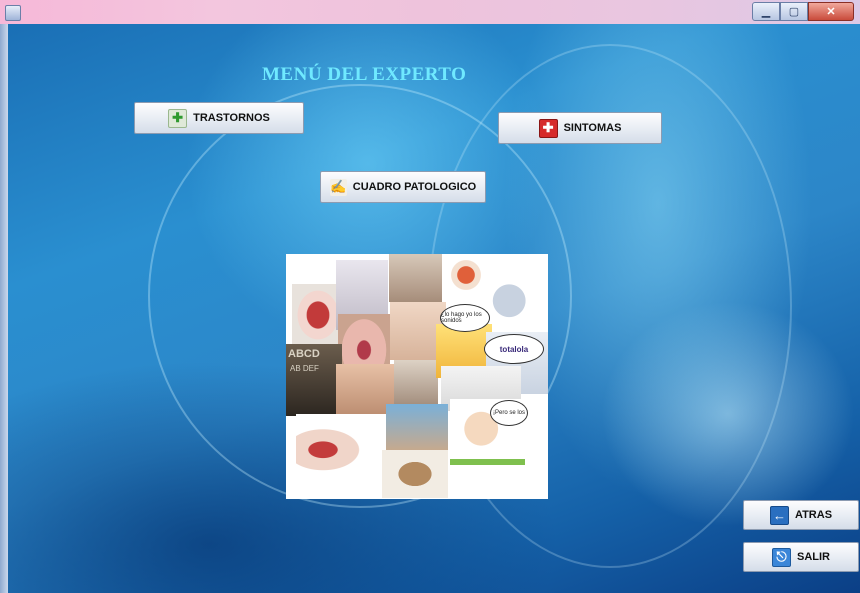 This screenshot has height=593, width=860. What do you see at coordinates (414, 187) in the screenshot?
I see `cuadro-patologico-label: CUADRO PATOLOGICO` at bounding box center [414, 187].